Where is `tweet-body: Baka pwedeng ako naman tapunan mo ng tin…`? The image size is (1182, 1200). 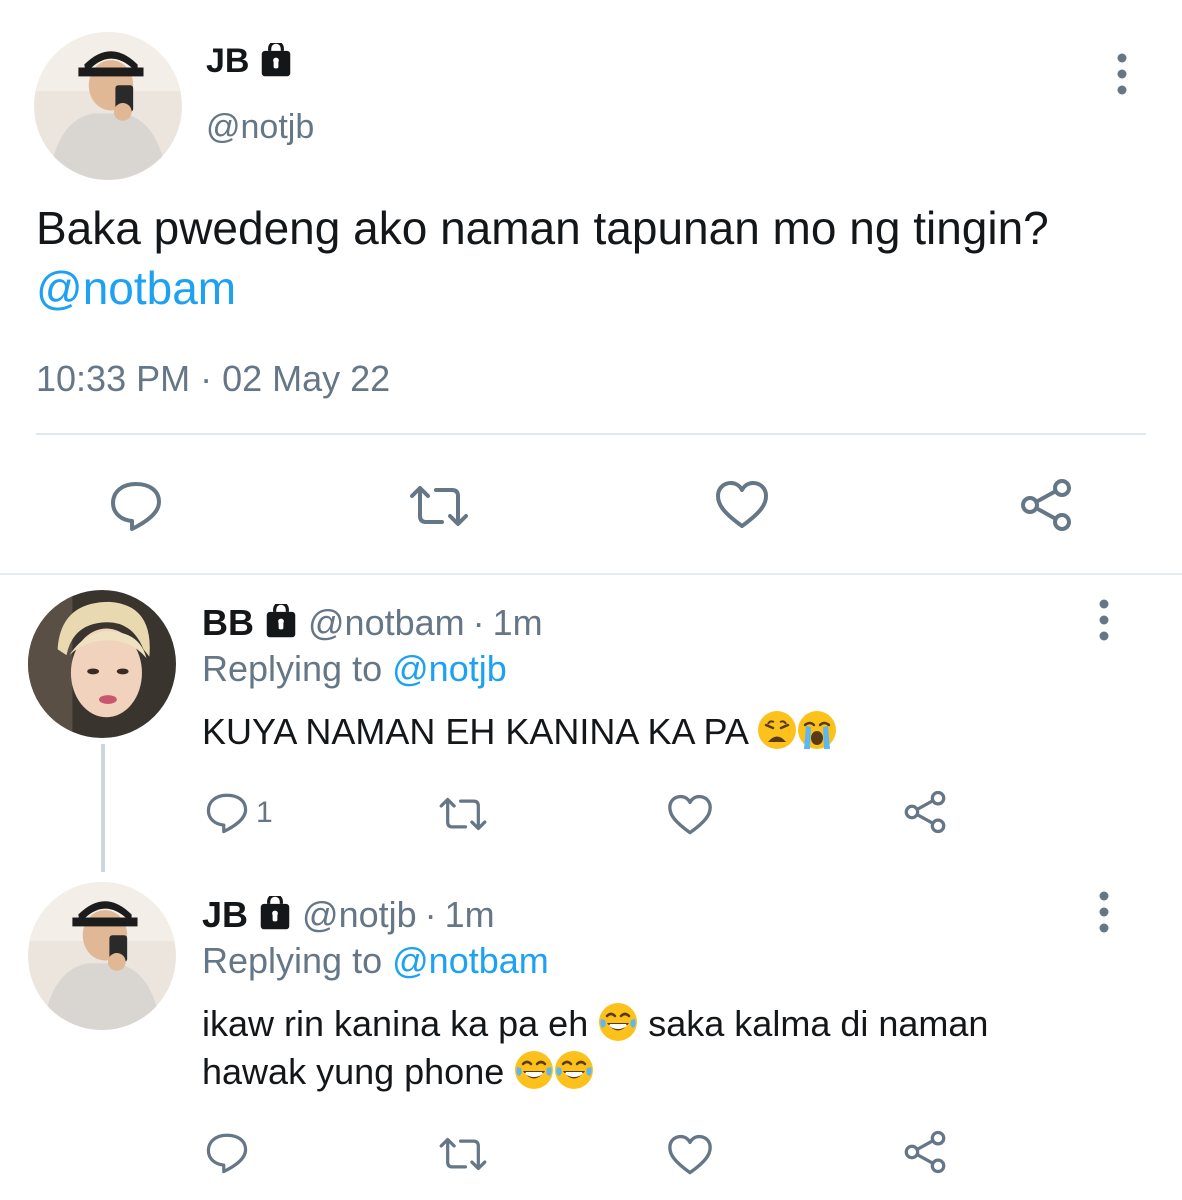 tweet-body: Baka pwedeng ako naman tapunan mo ng tin… is located at coordinates (542, 228).